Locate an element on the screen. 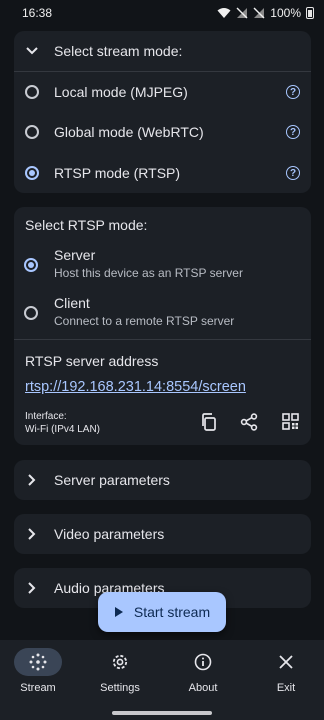  start-stream-label: Start stream is located at coordinates (172, 612).